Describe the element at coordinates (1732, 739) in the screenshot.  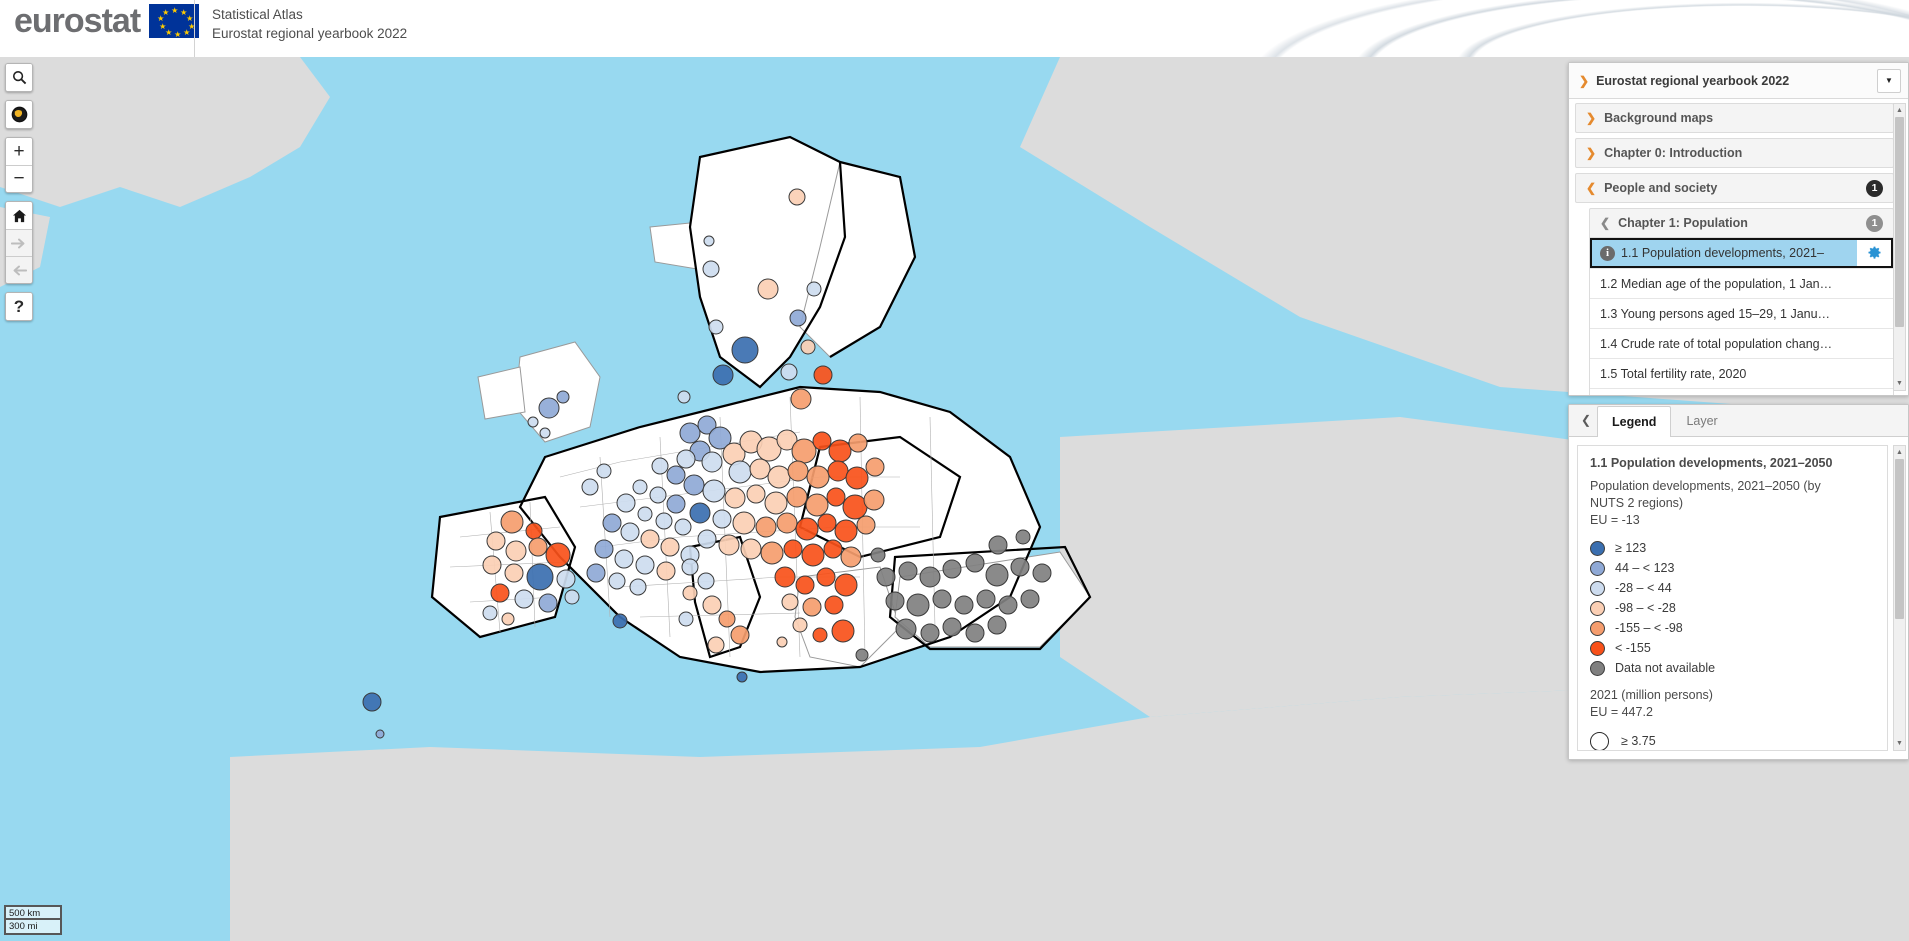
I see `legend-size-item: ≥ 3.75` at that location.